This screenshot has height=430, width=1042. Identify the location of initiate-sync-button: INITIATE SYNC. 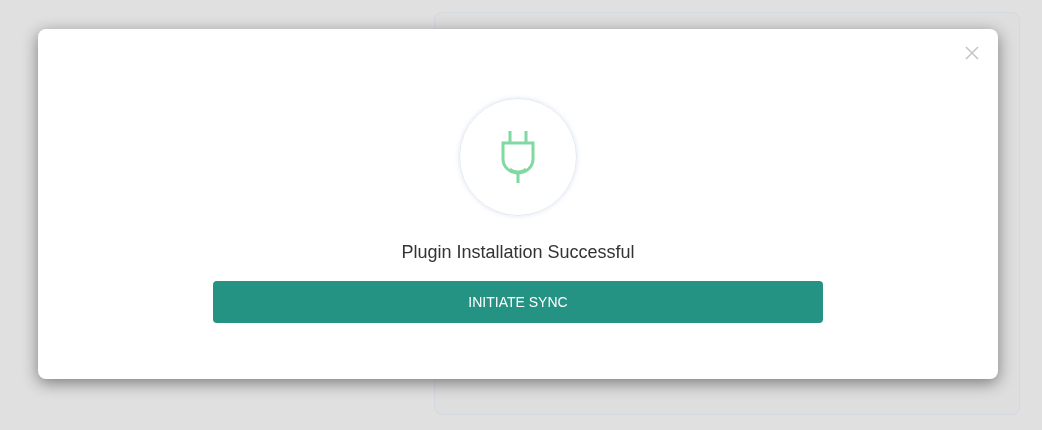
(518, 302).